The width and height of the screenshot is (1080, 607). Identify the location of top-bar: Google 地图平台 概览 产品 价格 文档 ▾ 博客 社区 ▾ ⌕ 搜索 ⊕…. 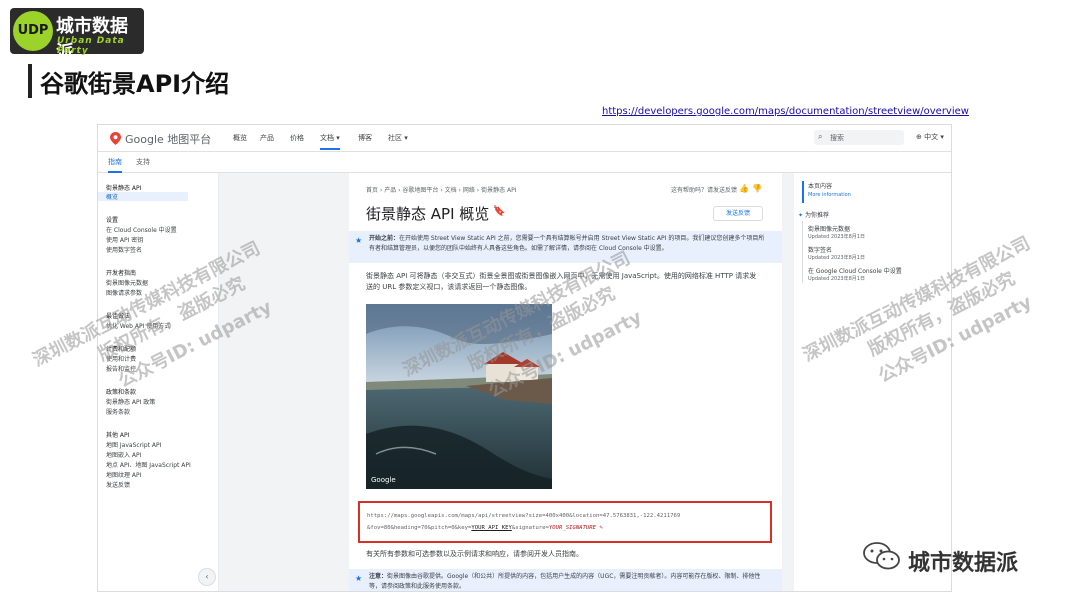
(524, 138).